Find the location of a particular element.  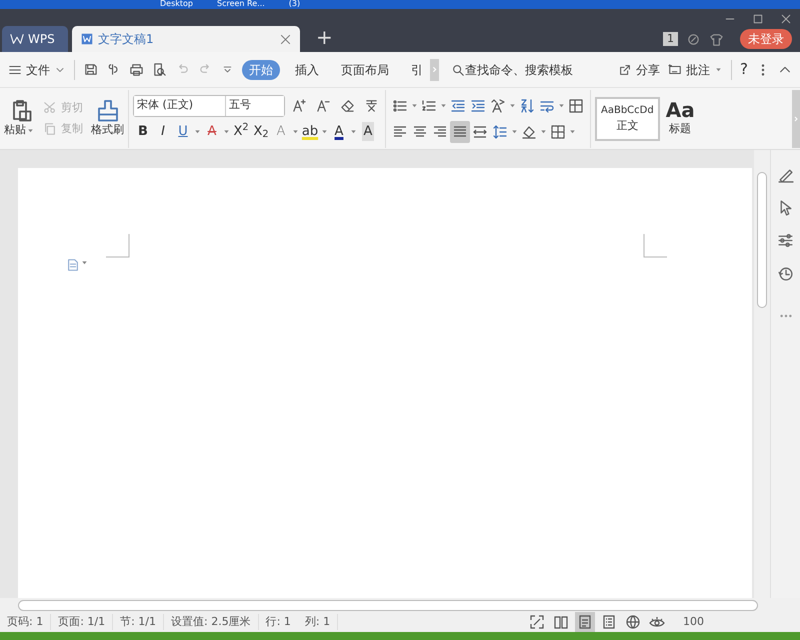

status-item: 列: 1 is located at coordinates (318, 622).